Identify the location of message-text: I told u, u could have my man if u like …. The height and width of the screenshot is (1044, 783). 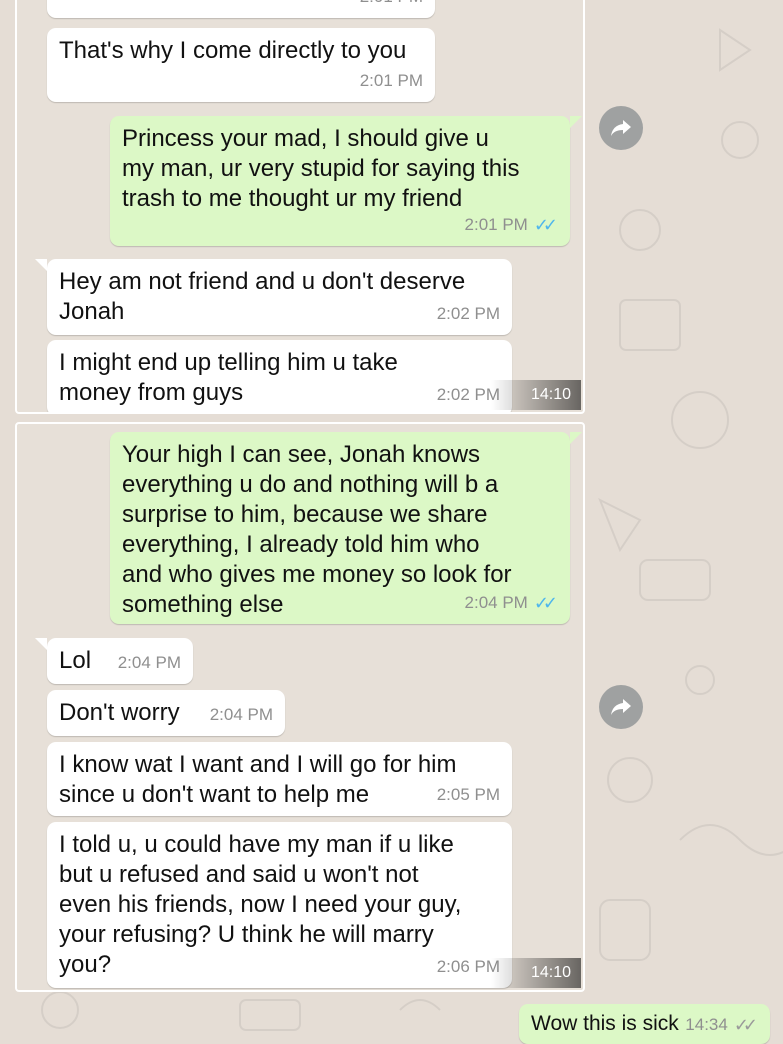
(260, 904).